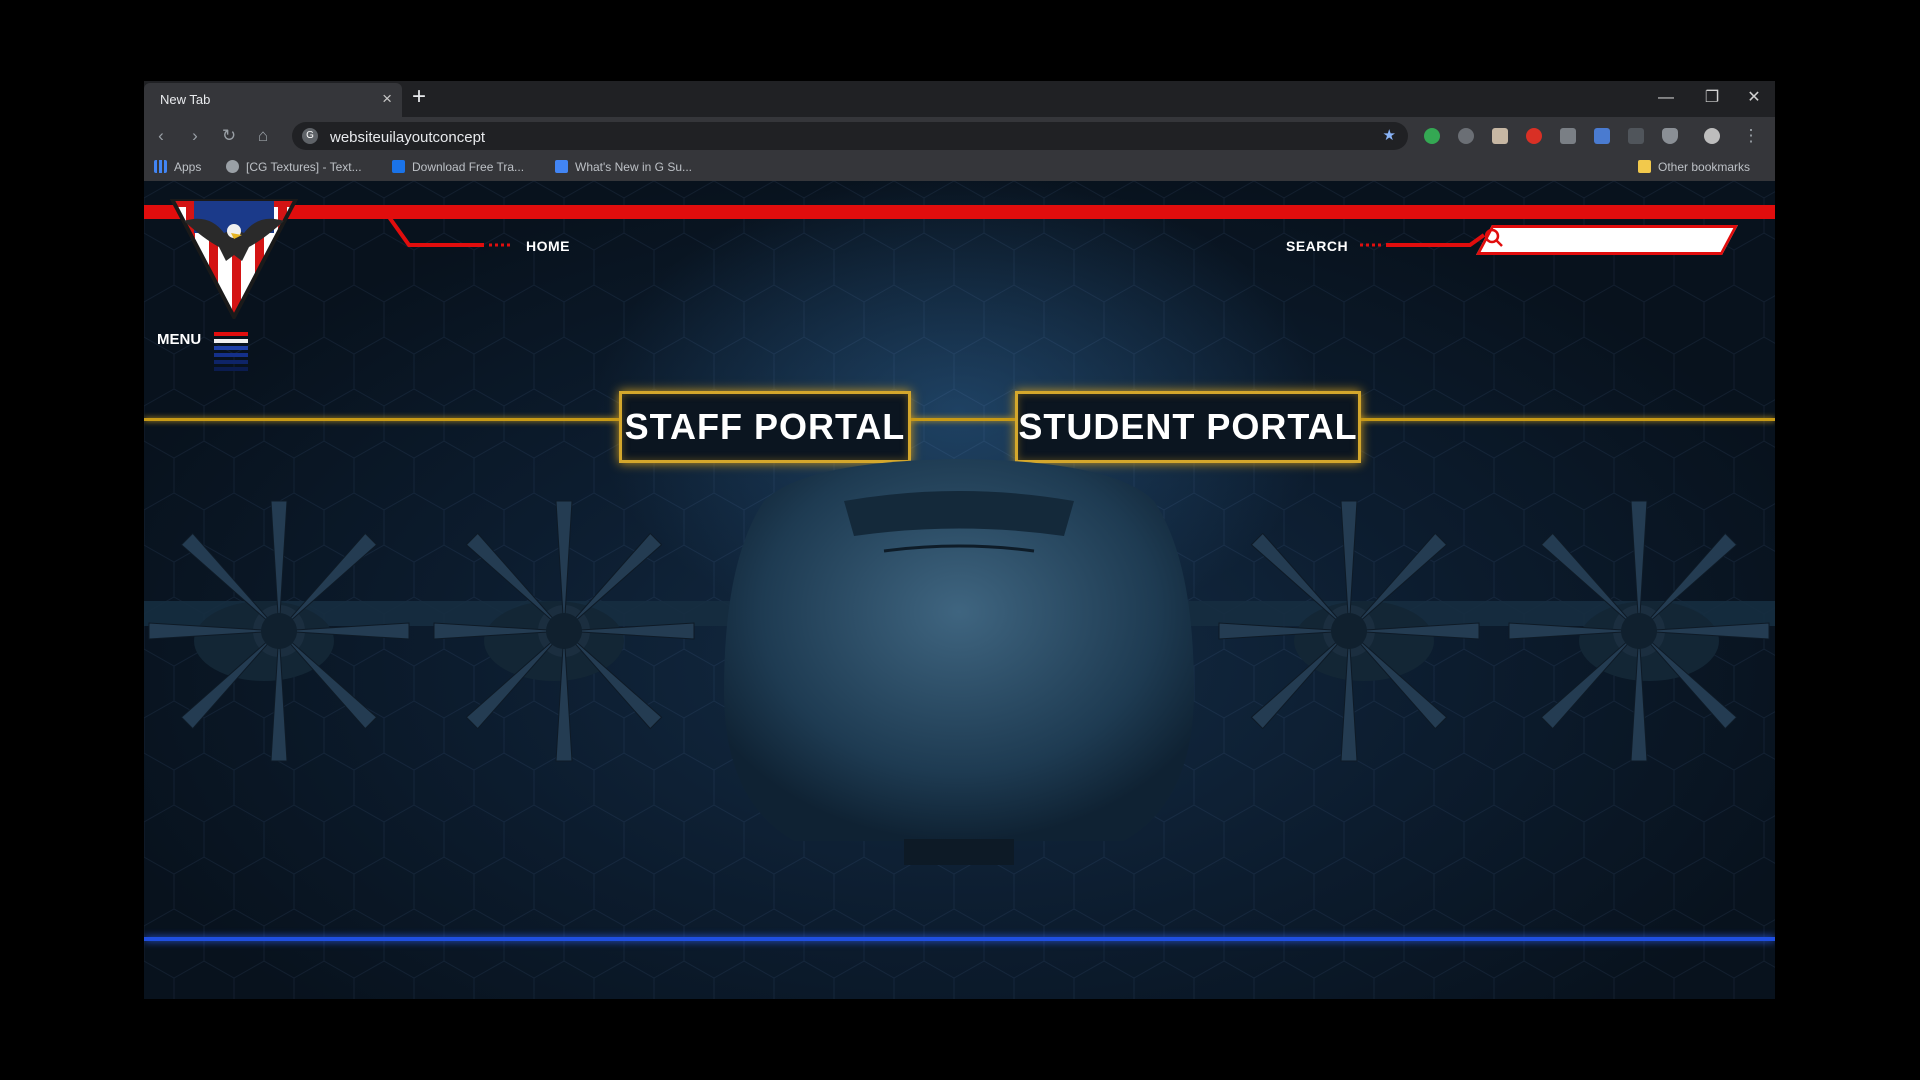 The width and height of the screenshot is (1920, 1080). I want to click on home-icon: ⌂, so click(263, 136).